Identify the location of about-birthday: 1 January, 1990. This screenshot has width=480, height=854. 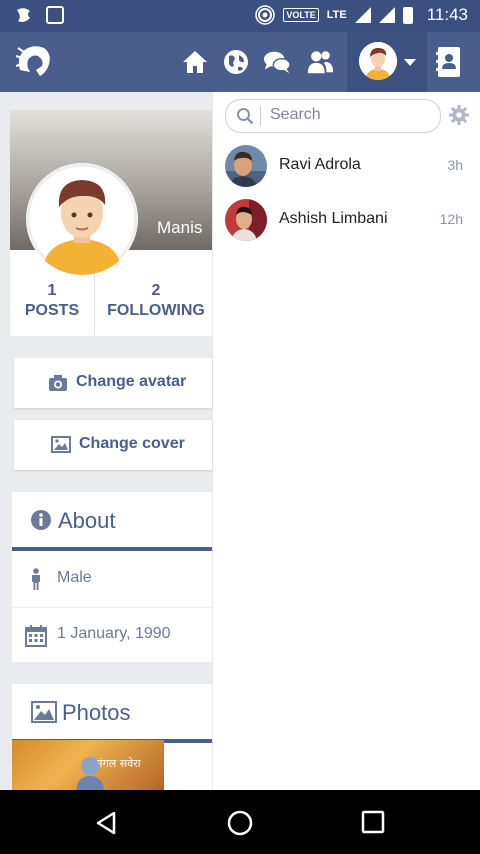
(114, 633).